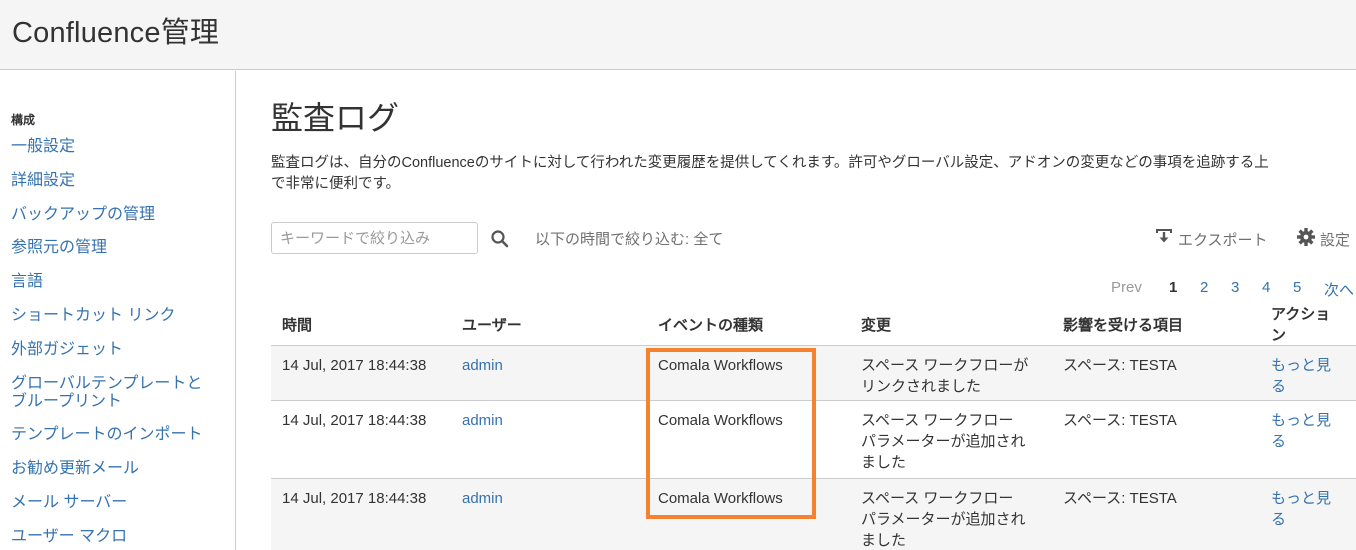  What do you see at coordinates (1215, 289) in the screenshot?
I see `pagination-page-2: 2` at bounding box center [1215, 289].